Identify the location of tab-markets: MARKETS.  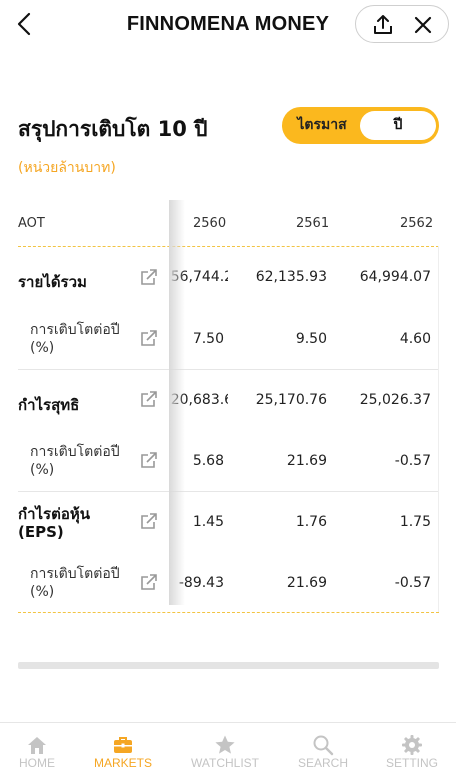
(123, 753).